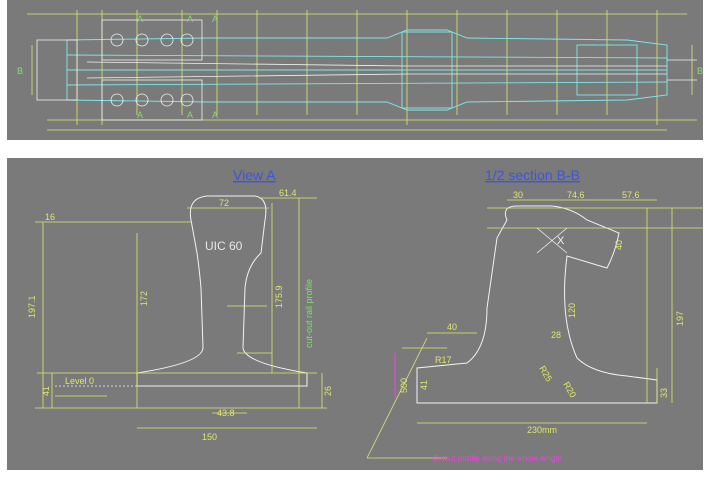 The height and width of the screenshot is (480, 708). What do you see at coordinates (569, 389) in the screenshot?
I see `section-bb-radius-20: R20` at bounding box center [569, 389].